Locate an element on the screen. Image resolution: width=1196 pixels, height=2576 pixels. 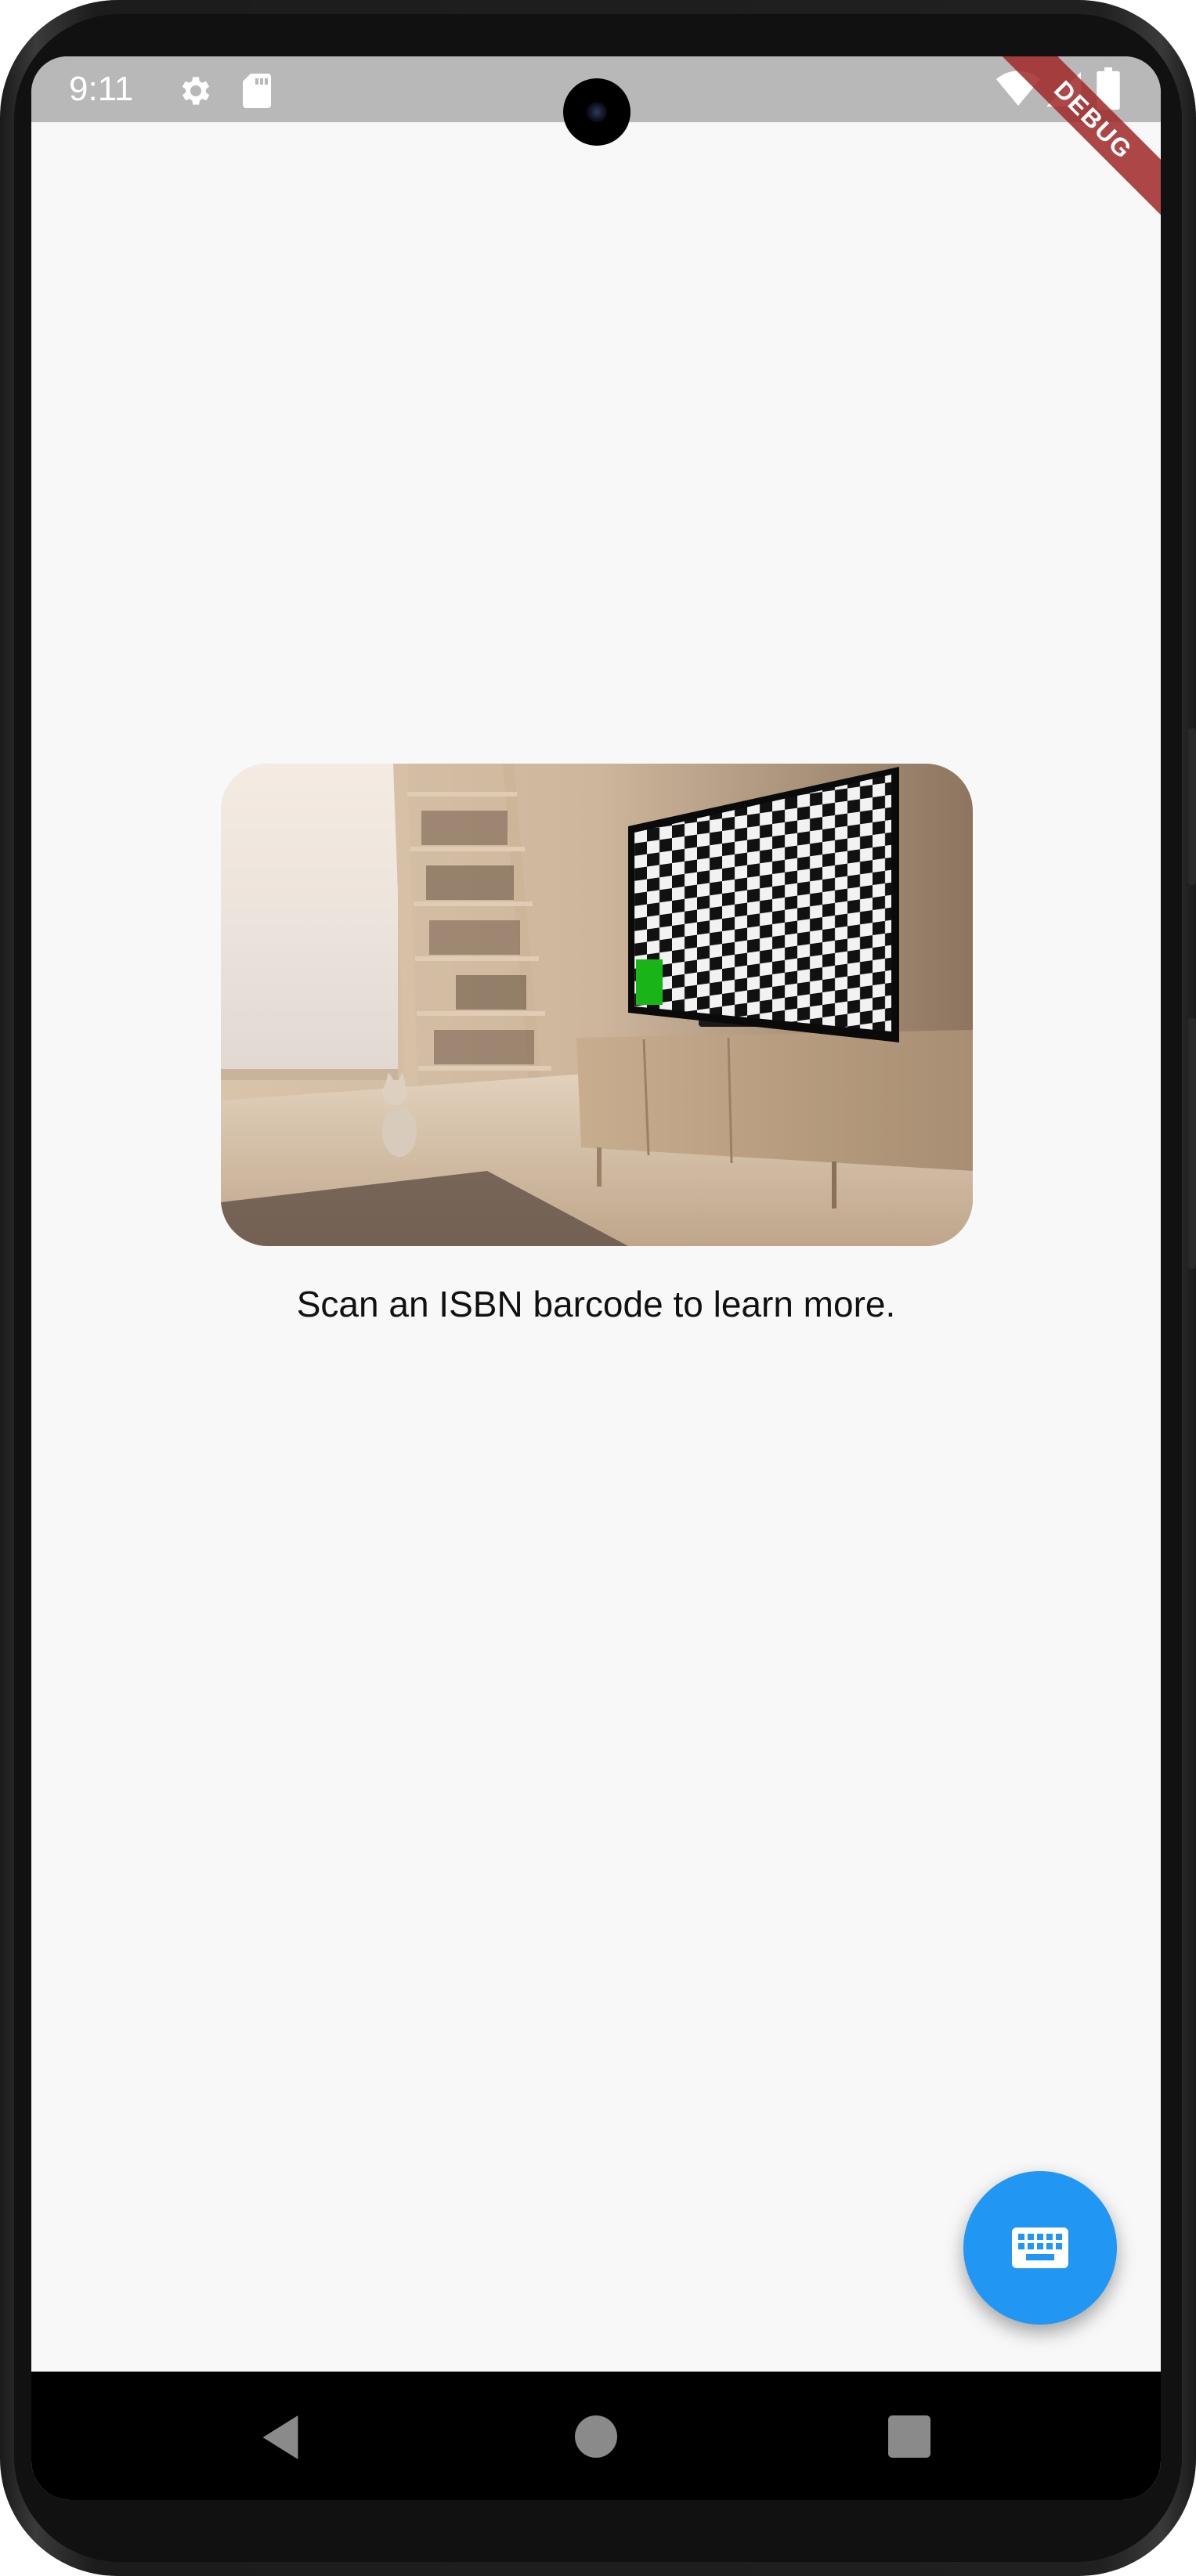
keyboard-icon is located at coordinates (1040, 2247).